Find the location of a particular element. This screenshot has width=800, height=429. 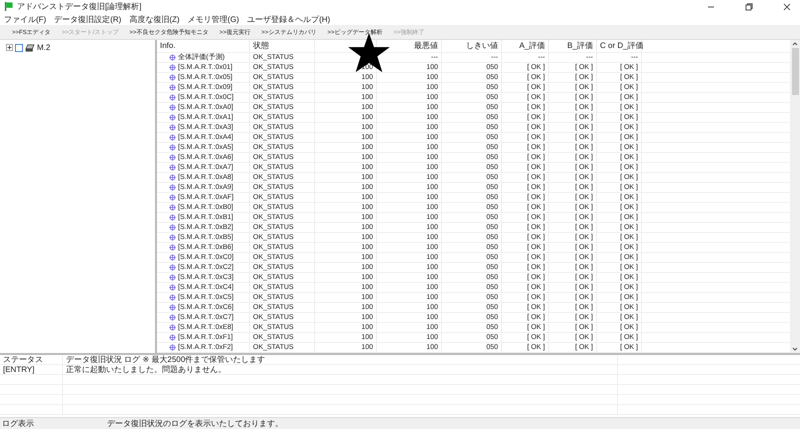

scroll-down-icon is located at coordinates (795, 349).